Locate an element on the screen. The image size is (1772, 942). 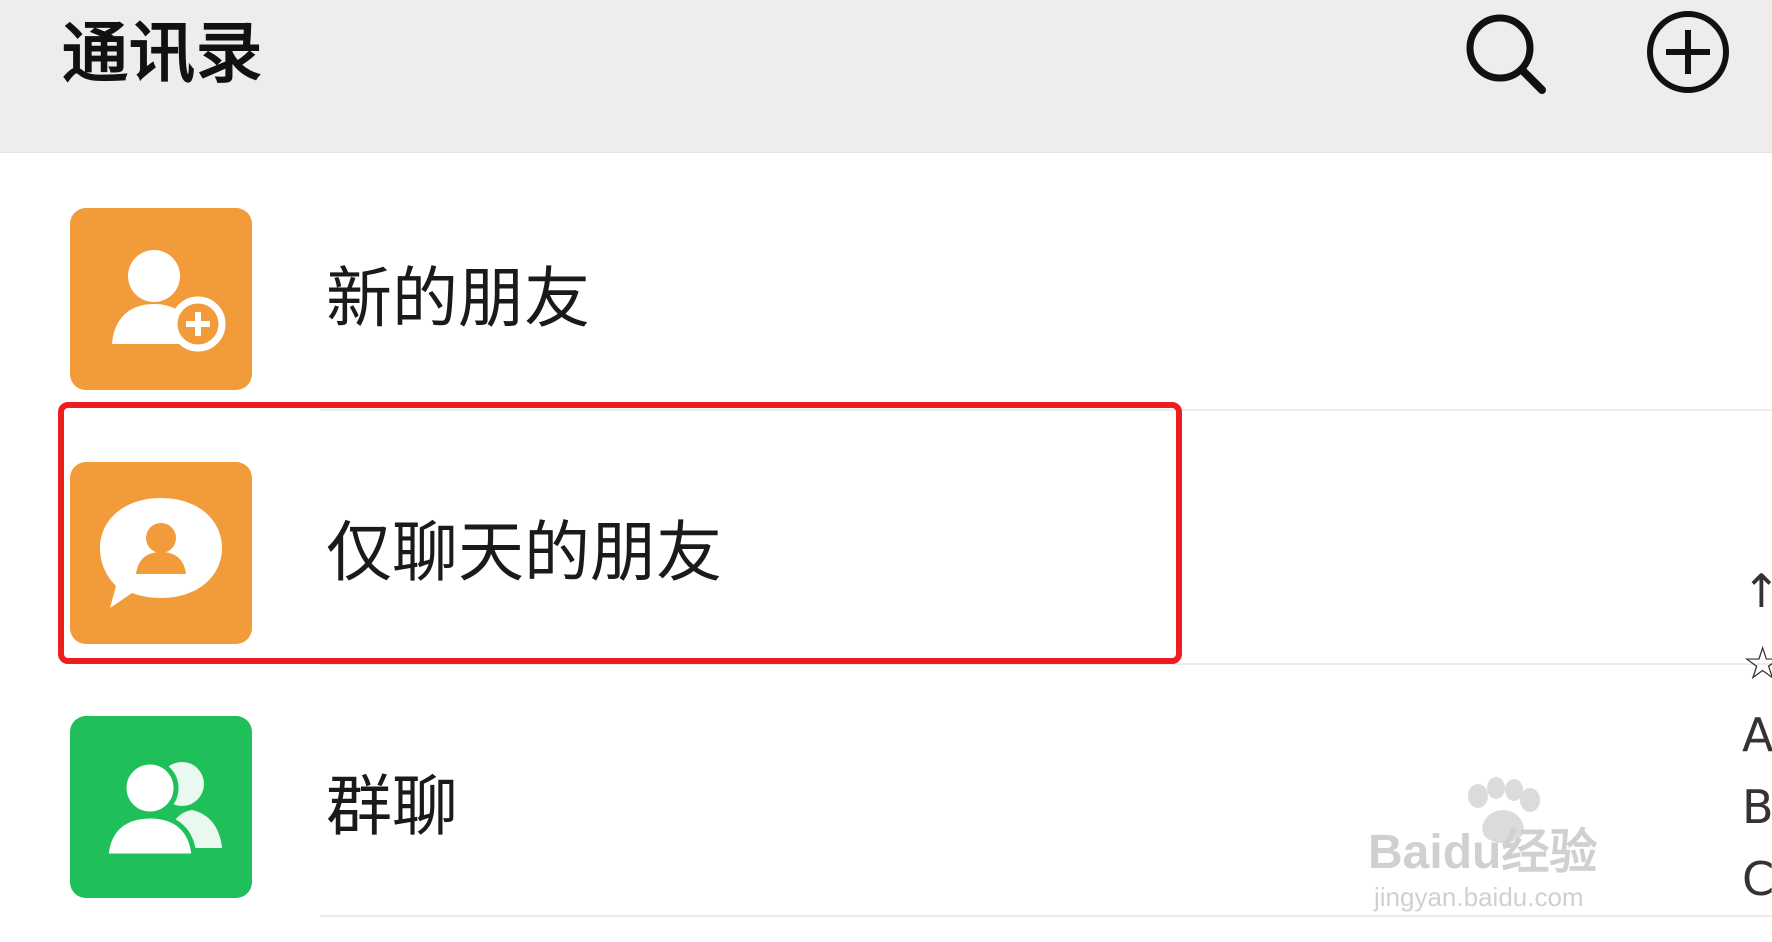
list-item-label: 群聊 is located at coordinates (392, 806).